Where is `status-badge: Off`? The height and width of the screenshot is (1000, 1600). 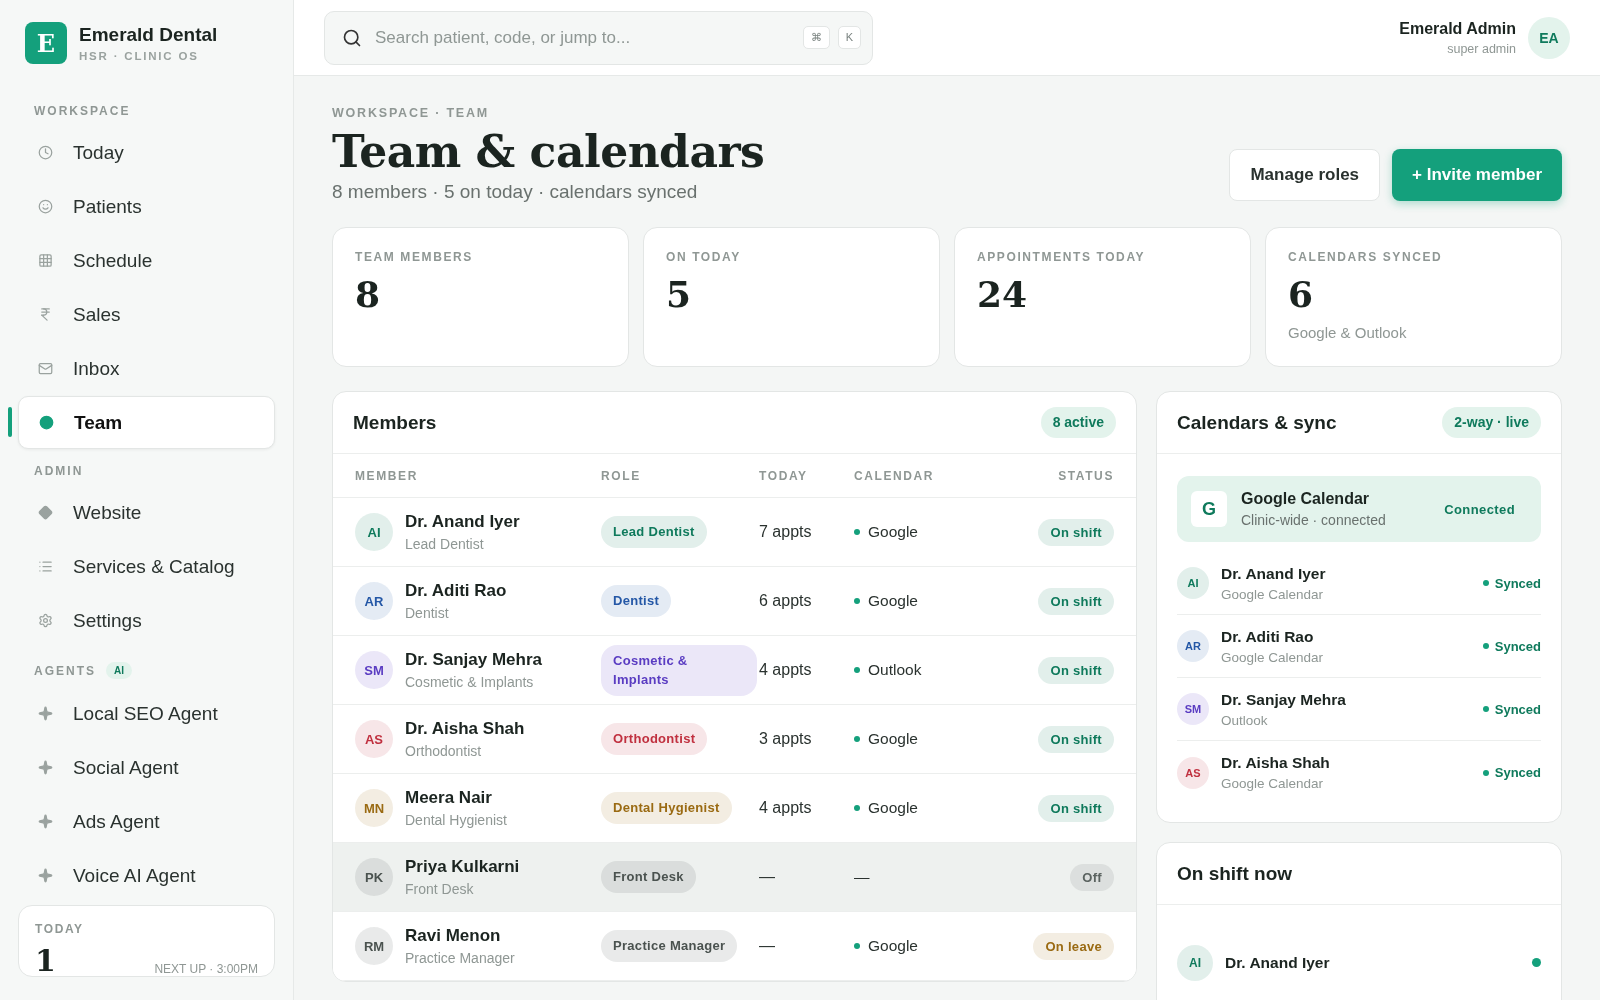
status-badge: Off is located at coordinates (1092, 877).